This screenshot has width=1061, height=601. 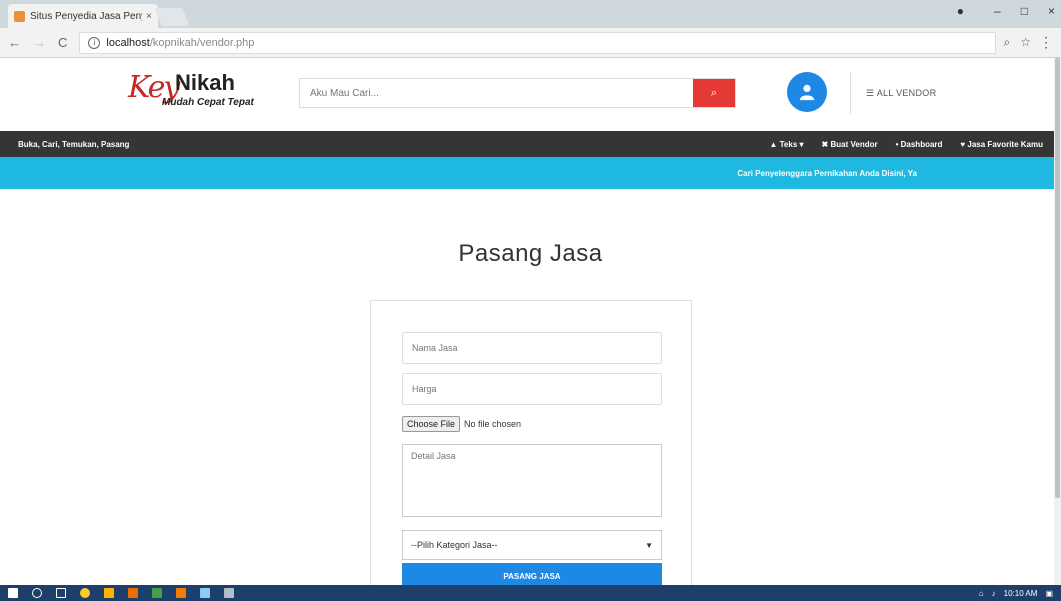 What do you see at coordinates (85, 593) in the screenshot?
I see `chrome-icon` at bounding box center [85, 593].